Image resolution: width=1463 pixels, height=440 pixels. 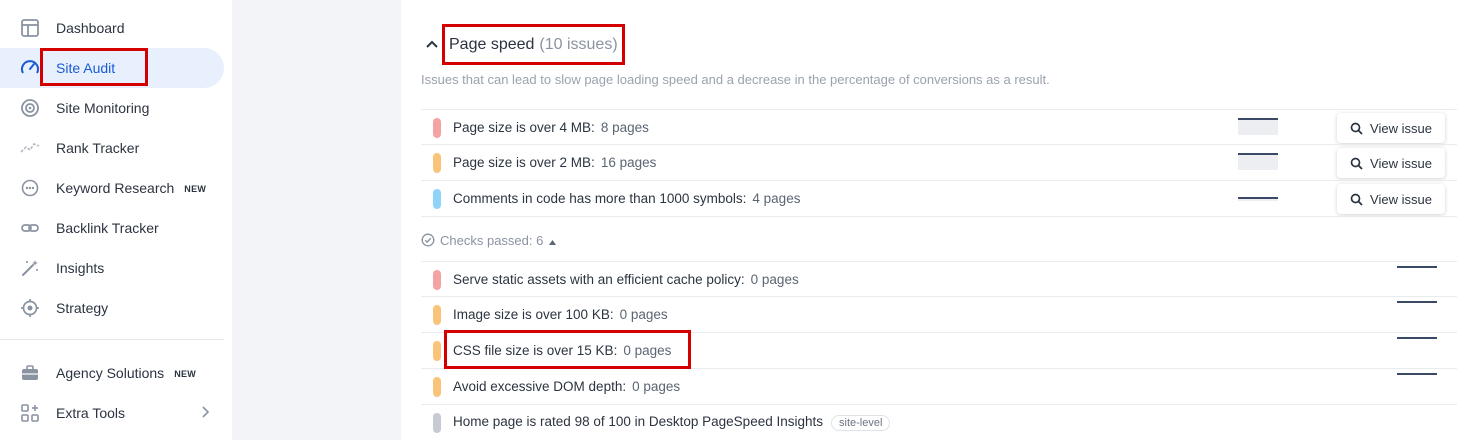 I want to click on caret-up-icon, so click(x=553, y=240).